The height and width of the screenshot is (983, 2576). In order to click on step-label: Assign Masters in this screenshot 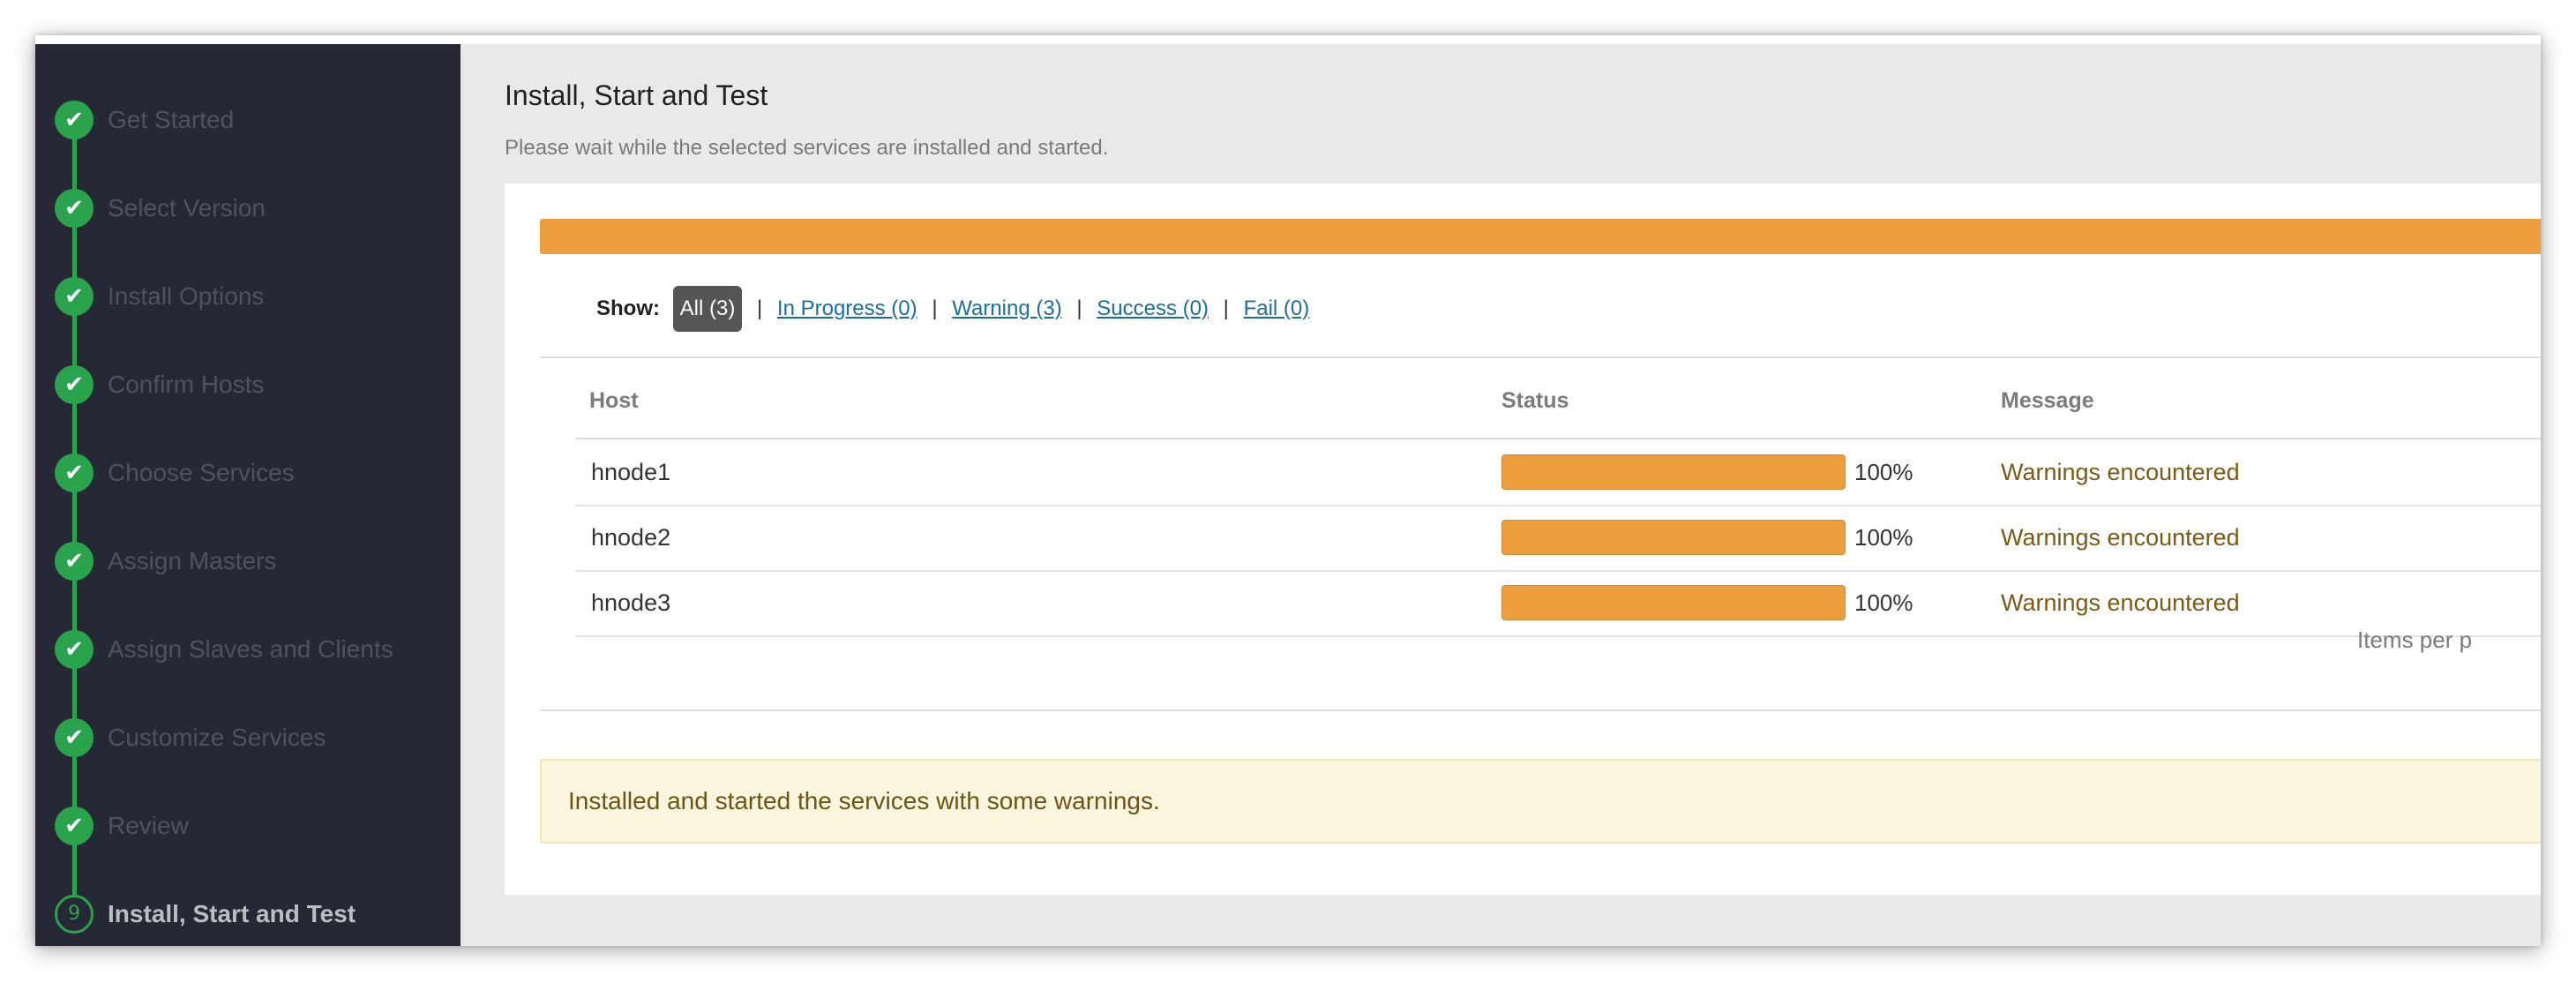, I will do `click(192, 561)`.